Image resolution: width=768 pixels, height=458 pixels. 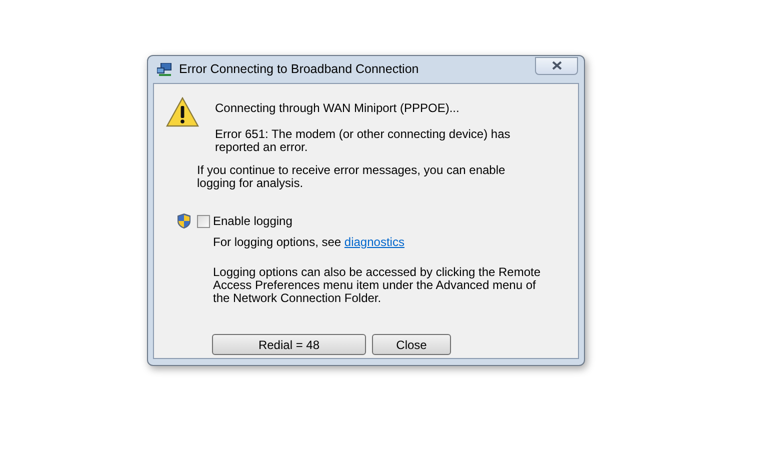 I want to click on shield-icon, so click(x=184, y=221).